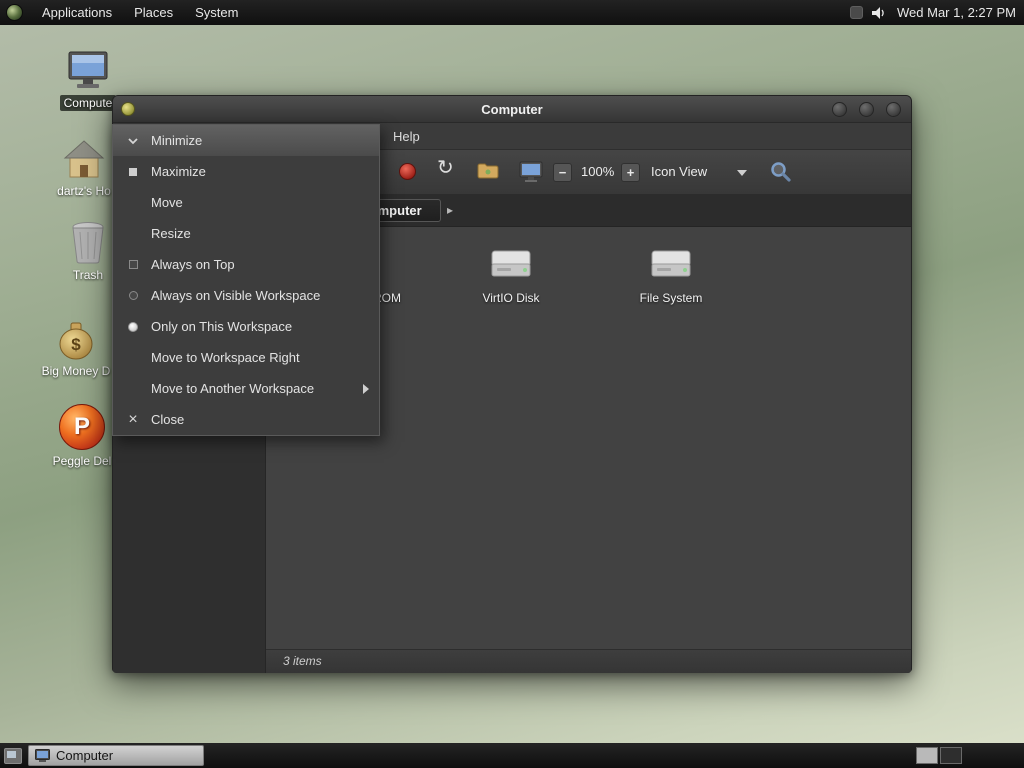  I want to click on view-mode-select: Icon View, so click(679, 171).